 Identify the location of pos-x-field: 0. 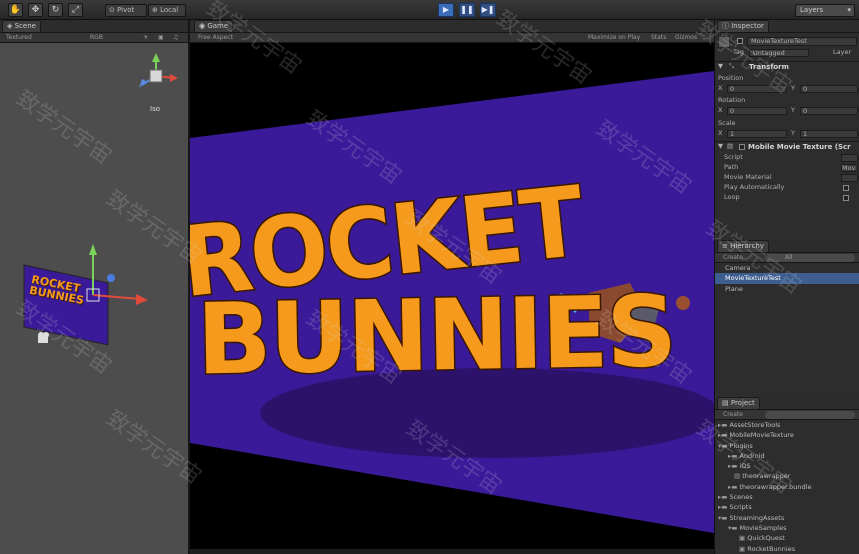
(757, 89).